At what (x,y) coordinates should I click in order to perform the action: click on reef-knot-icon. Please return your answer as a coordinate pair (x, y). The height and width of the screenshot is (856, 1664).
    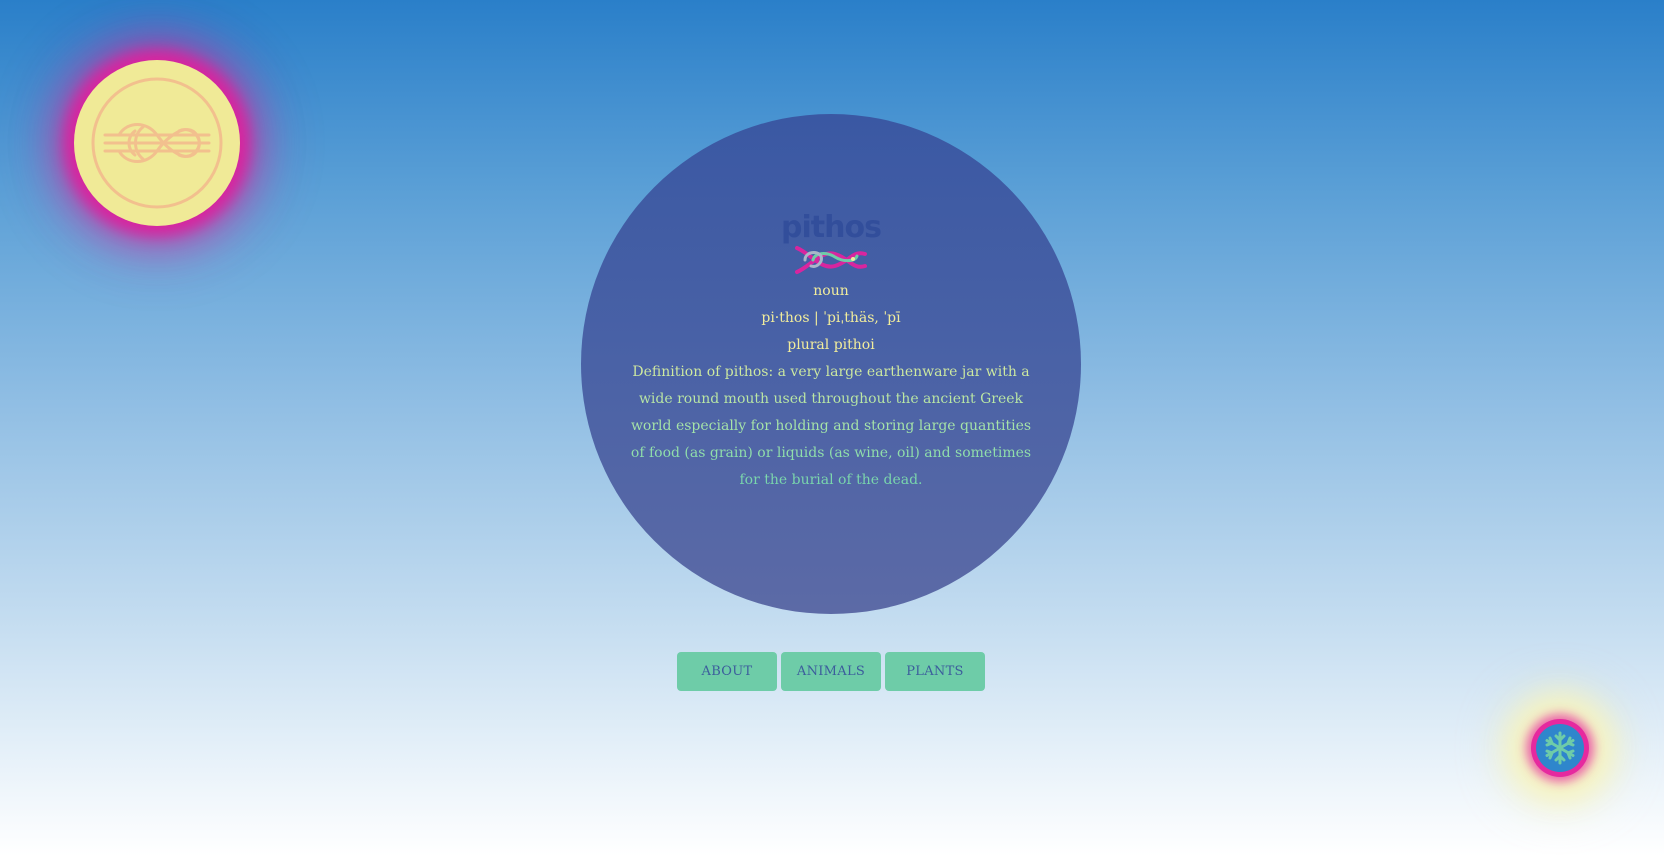
    Looking at the image, I should click on (157, 143).